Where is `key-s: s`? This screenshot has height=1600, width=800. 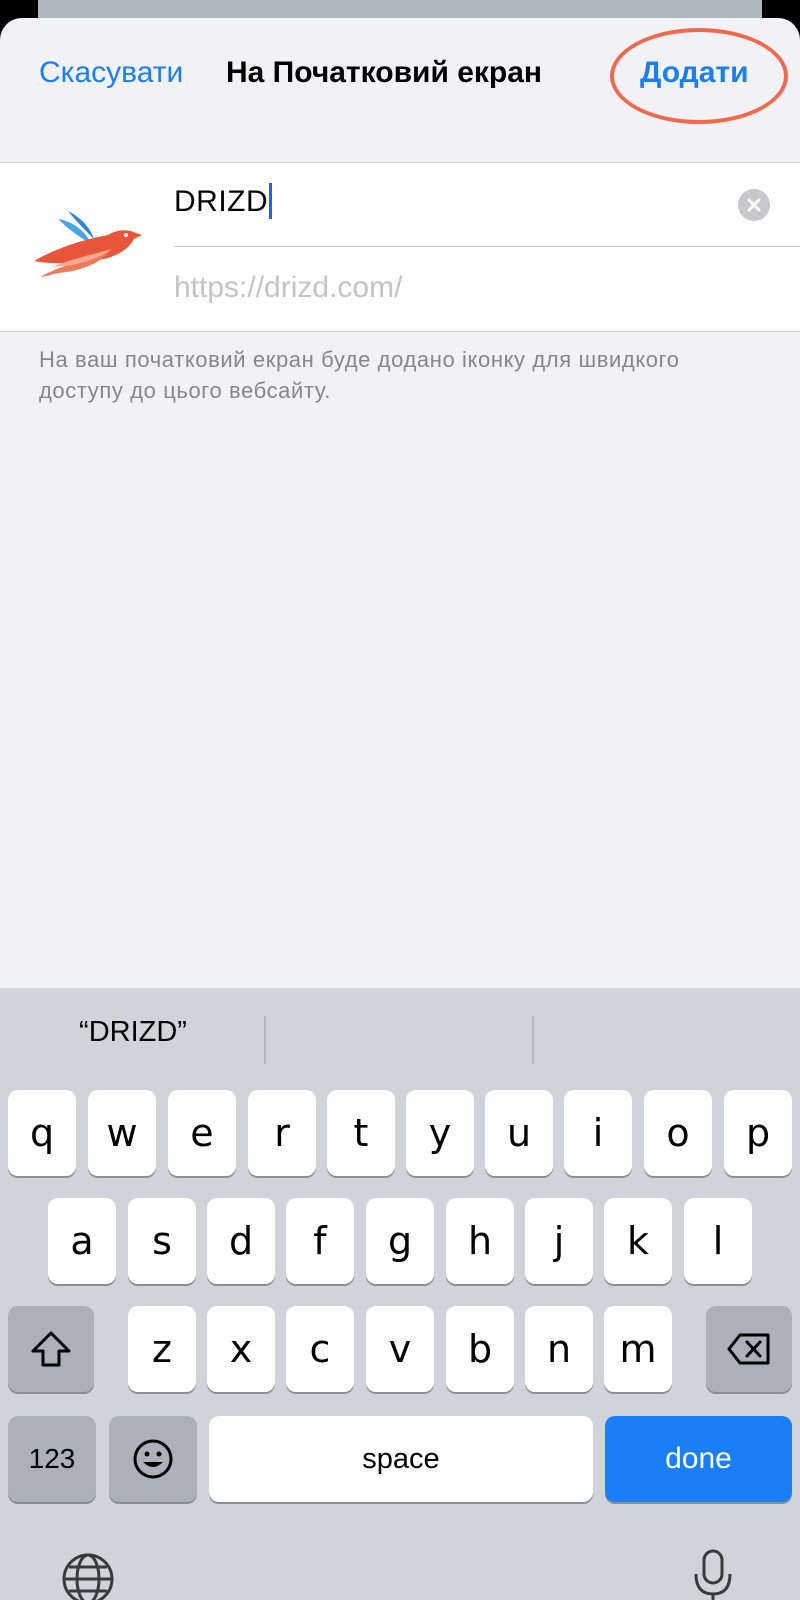 key-s: s is located at coordinates (162, 1241).